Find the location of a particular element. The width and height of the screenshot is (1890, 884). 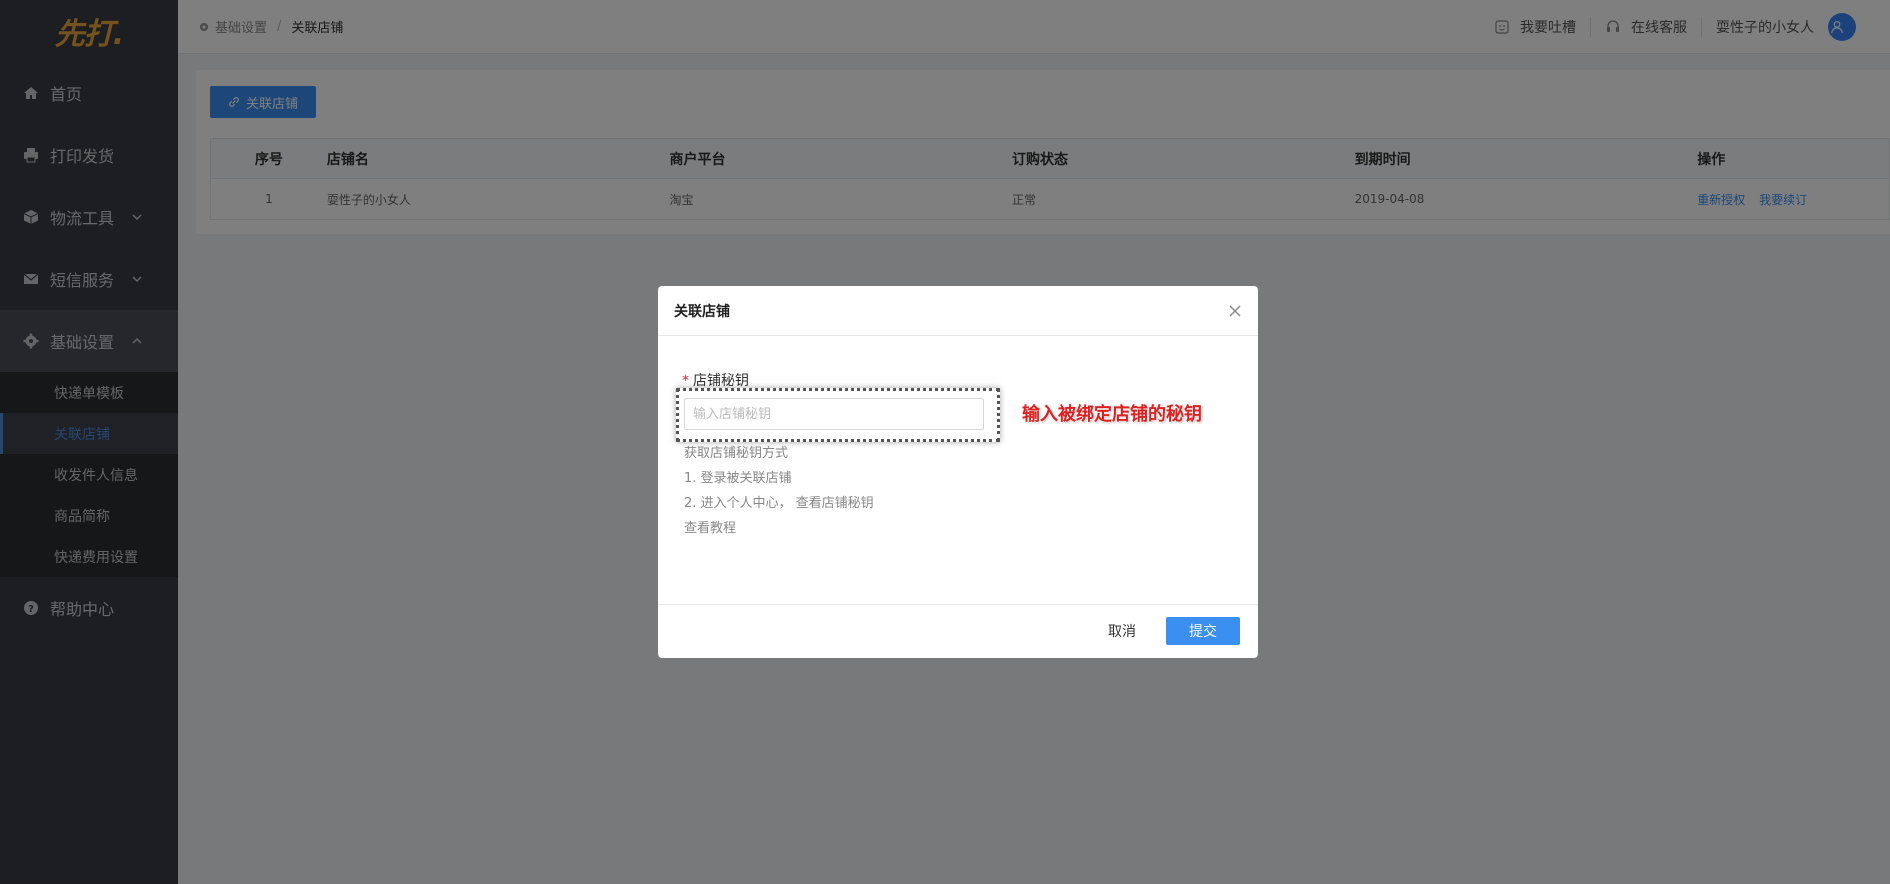

store-key-label: * 店铺秘钥 is located at coordinates (715, 380).